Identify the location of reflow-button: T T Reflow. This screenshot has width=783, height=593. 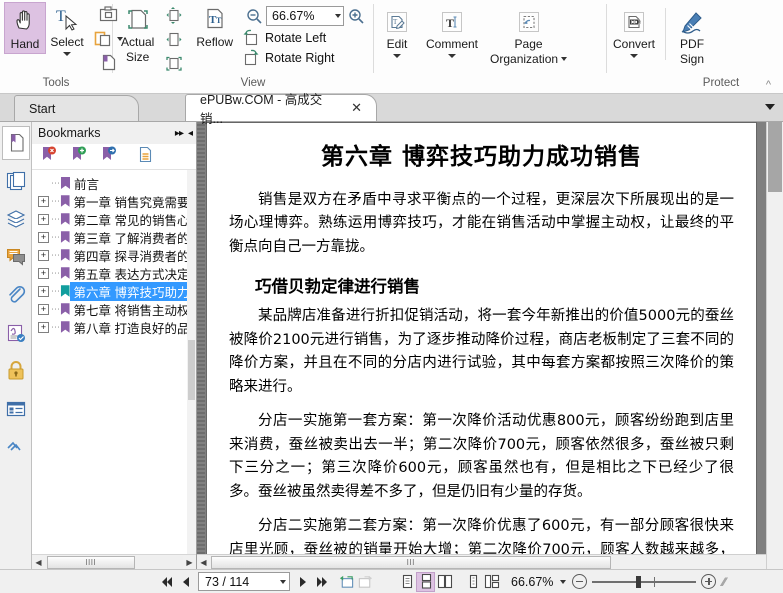
(214, 27).